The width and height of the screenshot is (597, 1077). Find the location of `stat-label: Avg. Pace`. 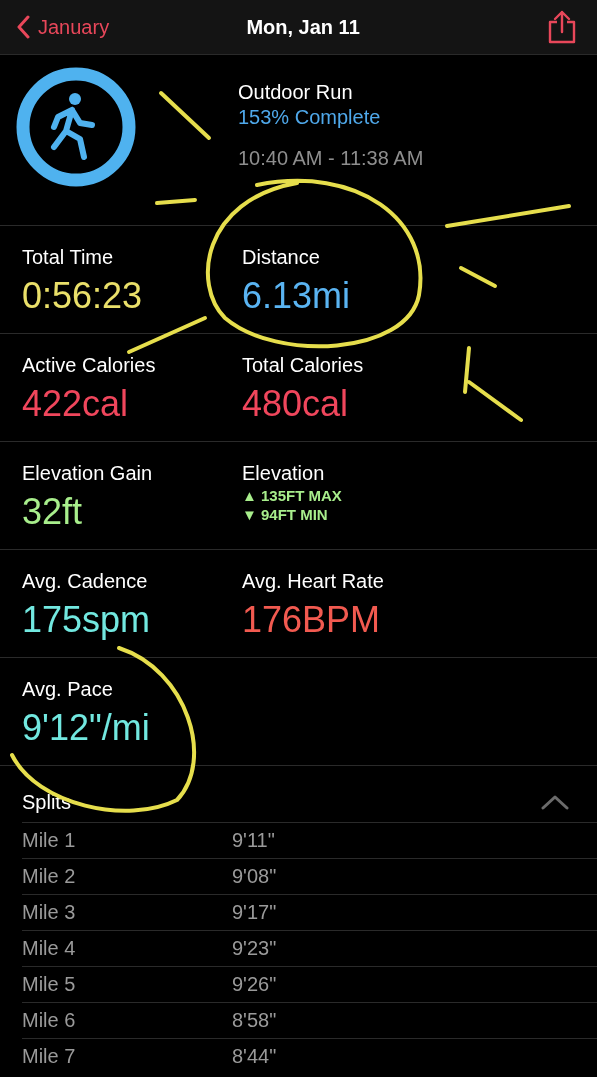

stat-label: Avg. Pace is located at coordinates (67, 689).